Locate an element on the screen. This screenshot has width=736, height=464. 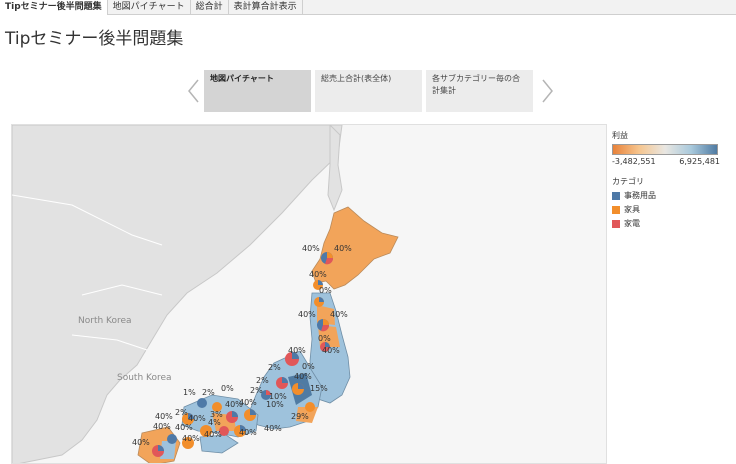
pie-label: 29% is located at coordinates (300, 416).